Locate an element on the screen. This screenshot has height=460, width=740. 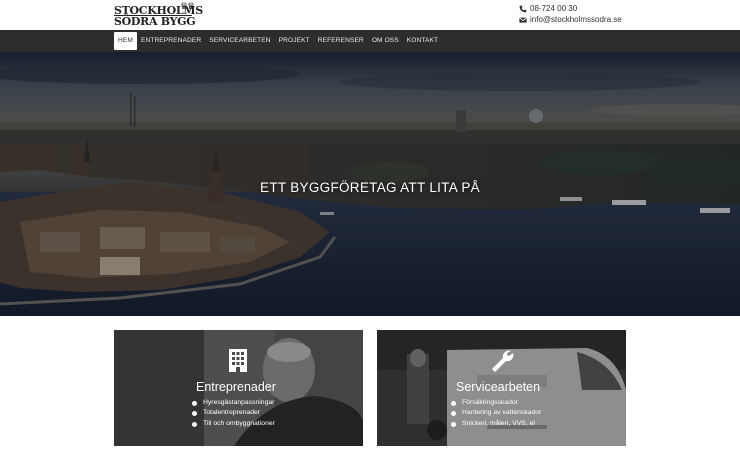
contact-info: 08-724 00 30 info@stockholmssodra.se is located at coordinates (570, 14).